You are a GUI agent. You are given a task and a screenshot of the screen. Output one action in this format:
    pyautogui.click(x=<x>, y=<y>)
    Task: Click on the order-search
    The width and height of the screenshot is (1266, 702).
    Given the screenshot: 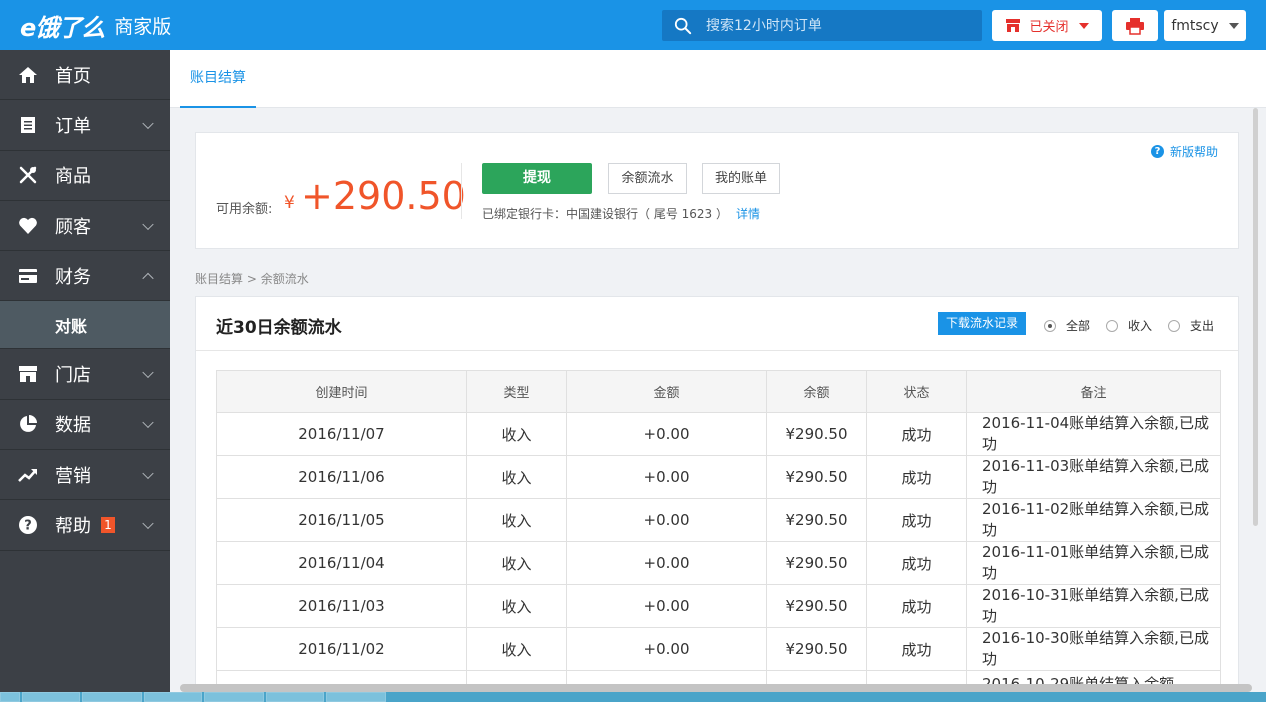 What is the action you would take?
    pyautogui.click(x=822, y=25)
    